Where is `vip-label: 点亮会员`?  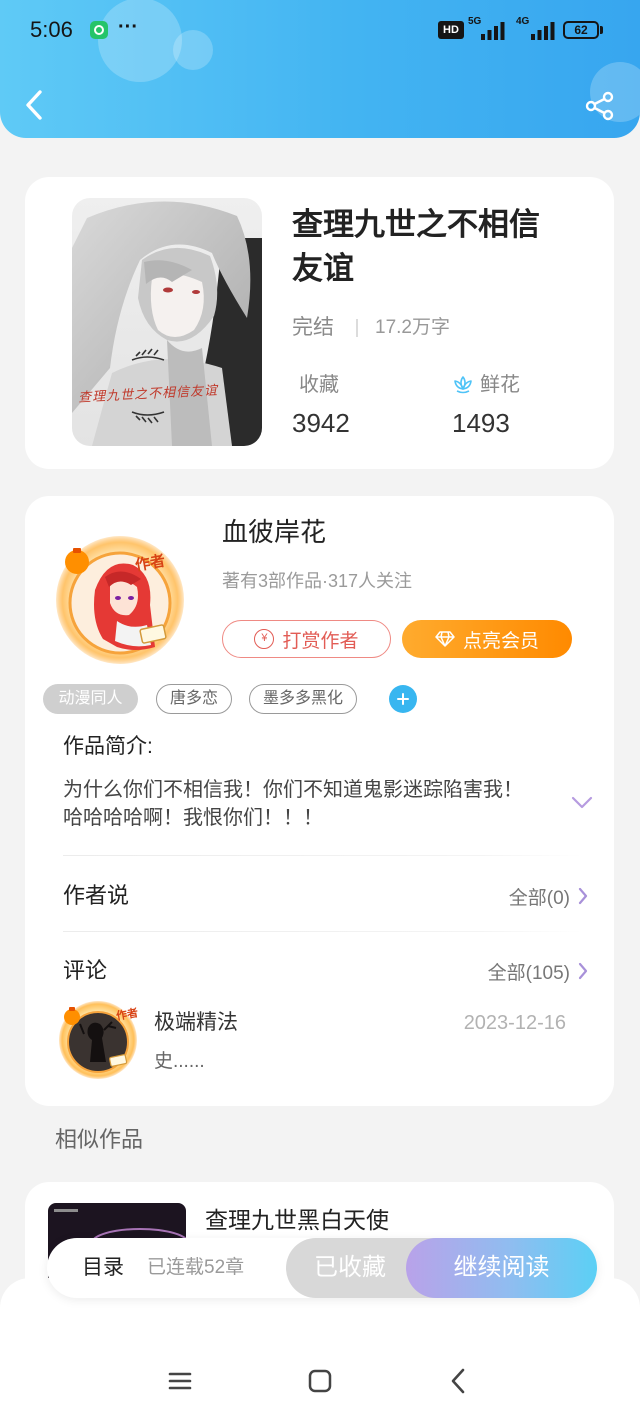
vip-label: 点亮会员 is located at coordinates (500, 641).